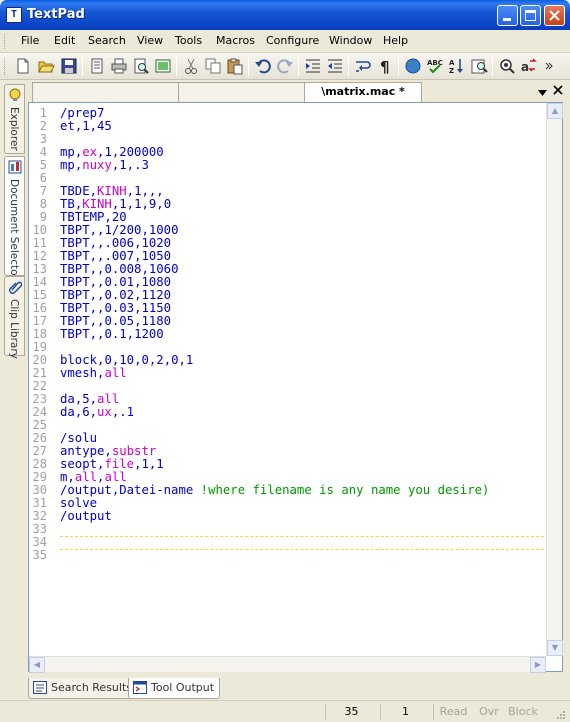 The image size is (570, 722). What do you see at coordinates (452, 63) in the screenshot?
I see `svg-text: A` at bounding box center [452, 63].